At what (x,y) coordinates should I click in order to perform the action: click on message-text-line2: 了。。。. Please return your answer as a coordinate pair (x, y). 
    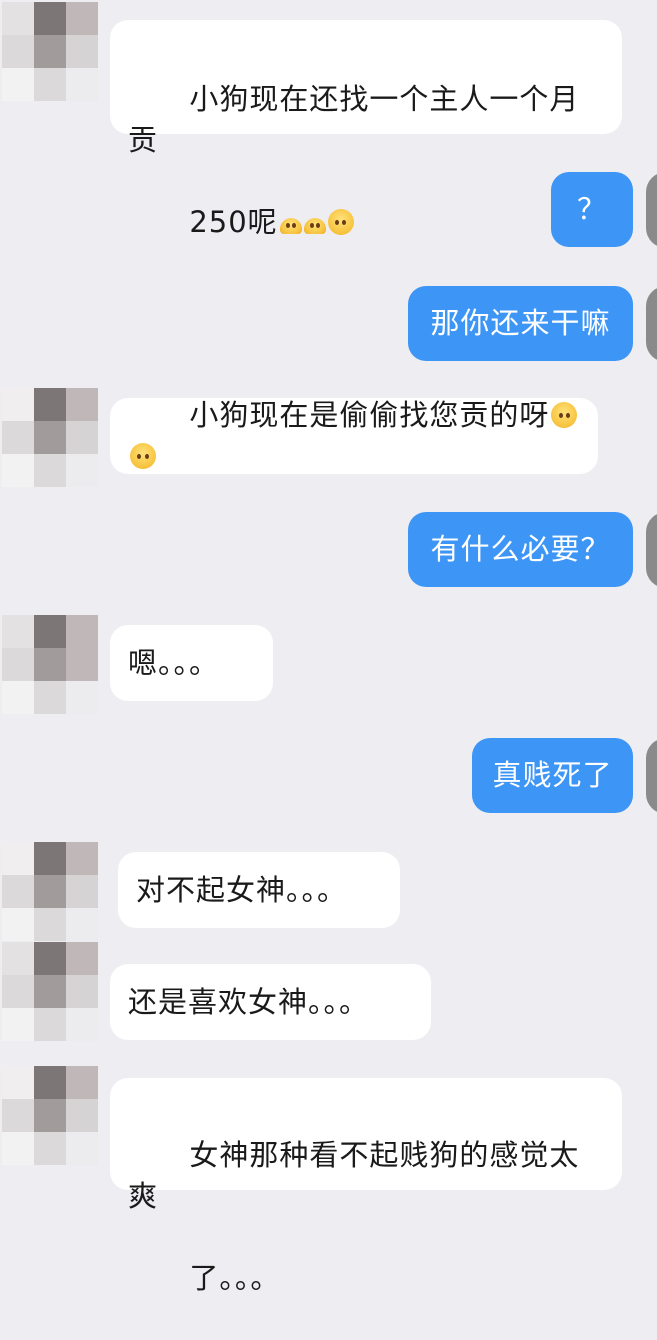
    Looking at the image, I should click on (235, 1278).